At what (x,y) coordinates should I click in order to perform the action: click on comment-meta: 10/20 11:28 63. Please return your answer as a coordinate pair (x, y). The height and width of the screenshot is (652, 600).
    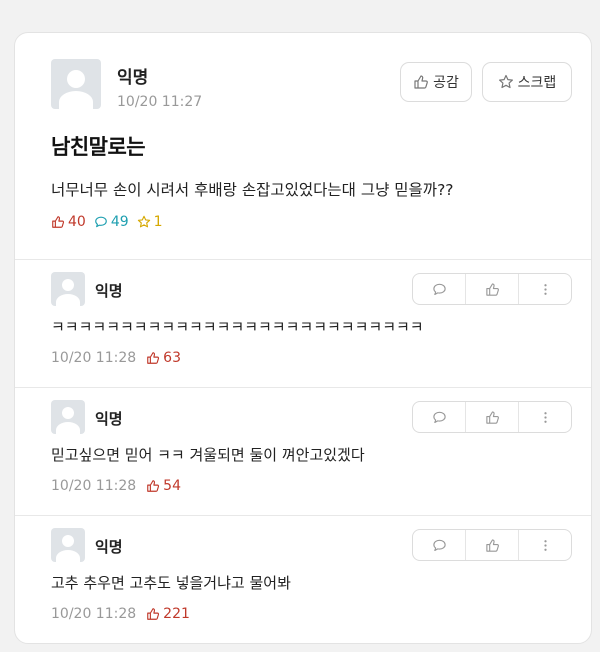
    Looking at the image, I should click on (116, 358).